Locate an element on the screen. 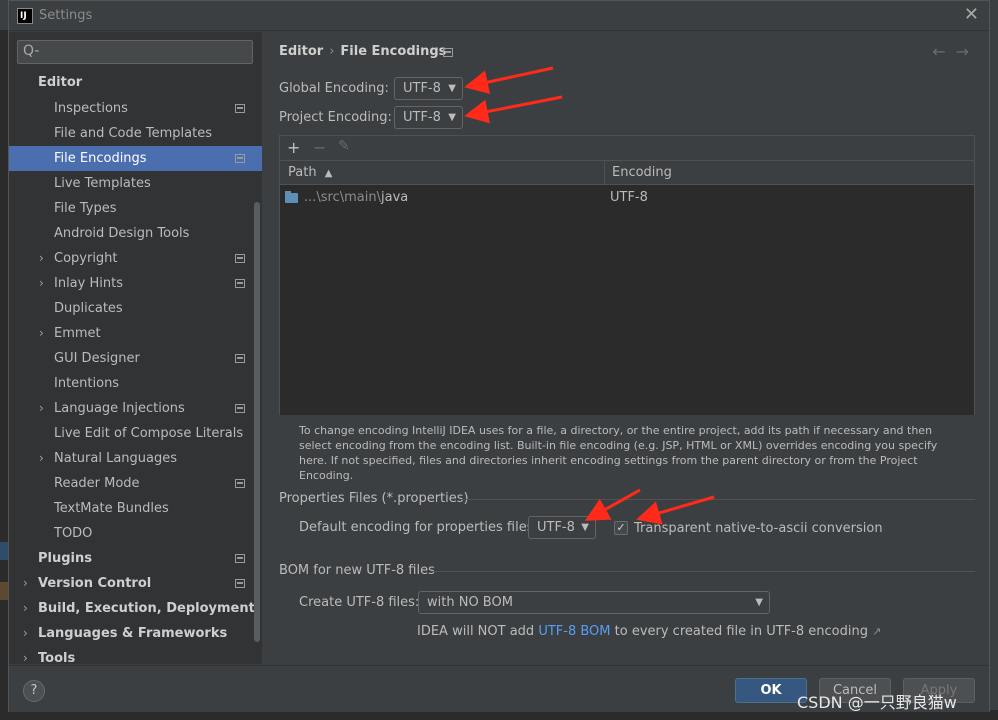 This screenshot has width=998, height=720. sidebar-item-label: TextMate Bundles is located at coordinates (111, 508).